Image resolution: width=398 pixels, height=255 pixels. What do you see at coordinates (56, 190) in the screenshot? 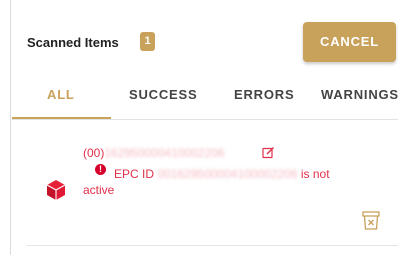
I see `cube-icon` at bounding box center [56, 190].